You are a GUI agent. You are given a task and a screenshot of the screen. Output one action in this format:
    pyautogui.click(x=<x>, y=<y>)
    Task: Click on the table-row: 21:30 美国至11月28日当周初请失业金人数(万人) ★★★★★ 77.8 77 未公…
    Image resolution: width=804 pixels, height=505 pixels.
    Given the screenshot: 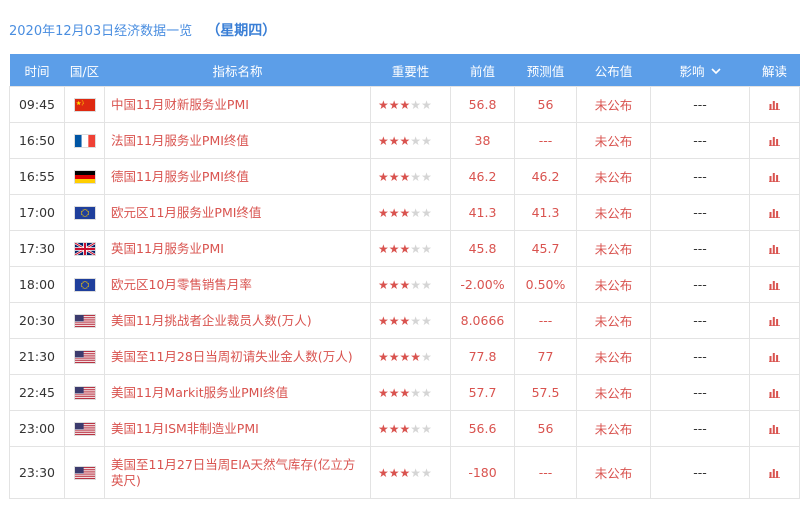 What is the action you would take?
    pyautogui.click(x=404, y=356)
    